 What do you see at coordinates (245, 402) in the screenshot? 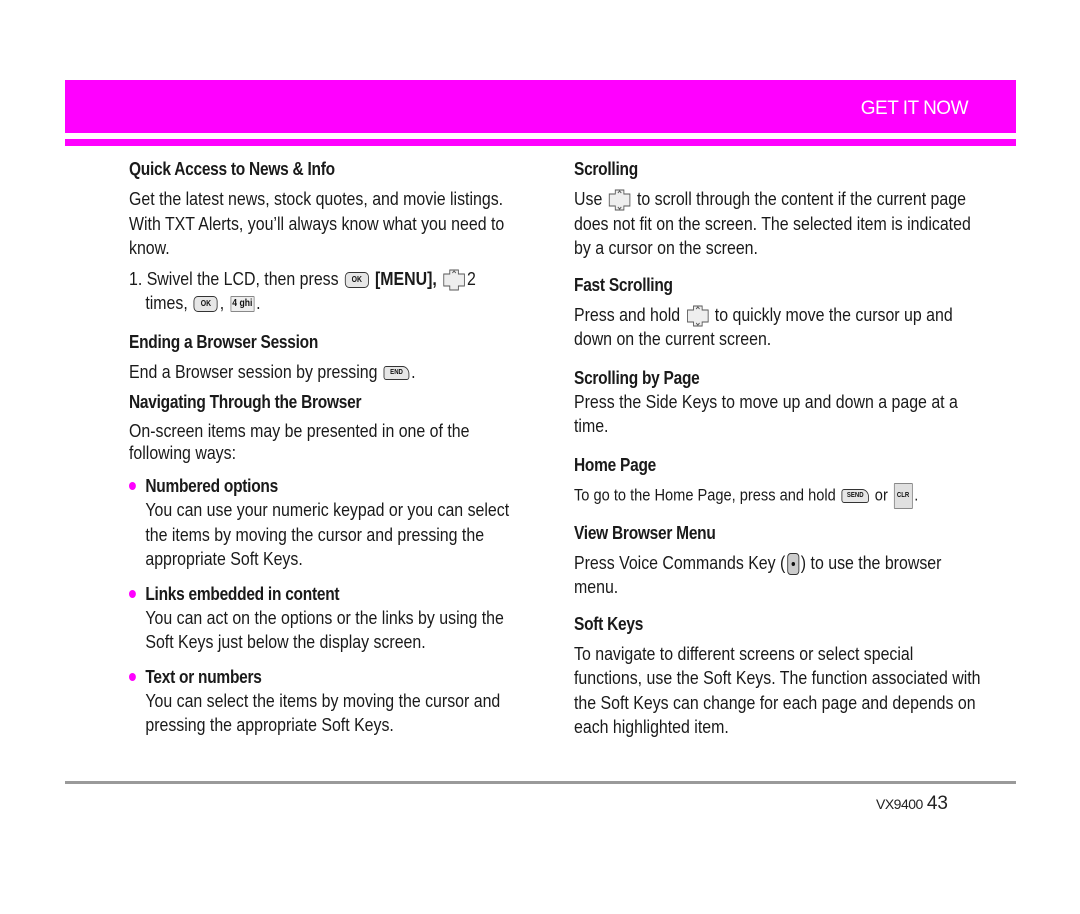
I see `navigating-heading: Navigating Through the Browser` at bounding box center [245, 402].